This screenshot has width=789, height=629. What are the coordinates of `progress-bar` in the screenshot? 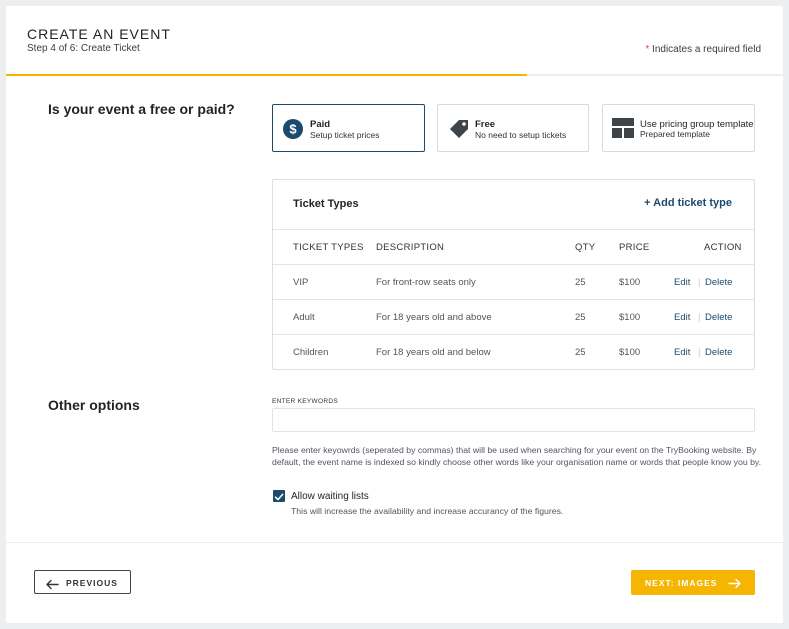 It's located at (394, 75).